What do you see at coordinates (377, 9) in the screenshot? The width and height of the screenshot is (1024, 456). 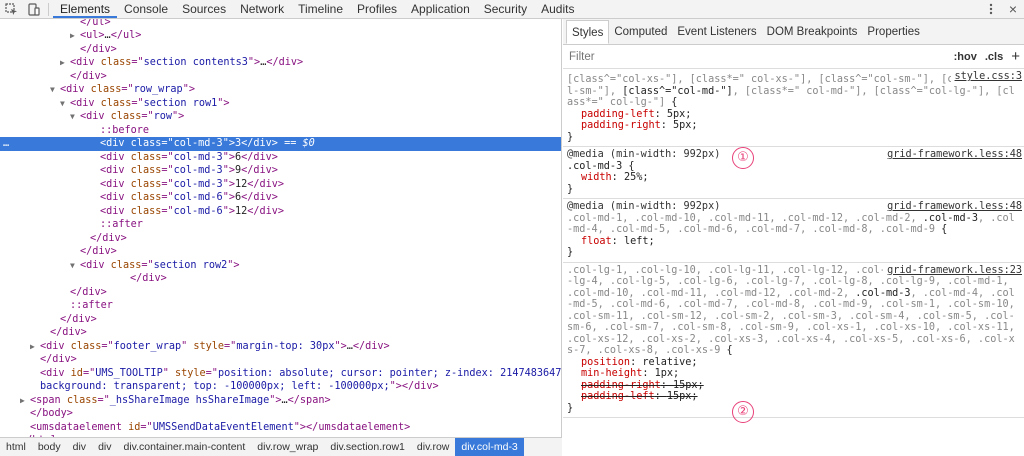 I see `tab-profiles: Profiles` at bounding box center [377, 9].